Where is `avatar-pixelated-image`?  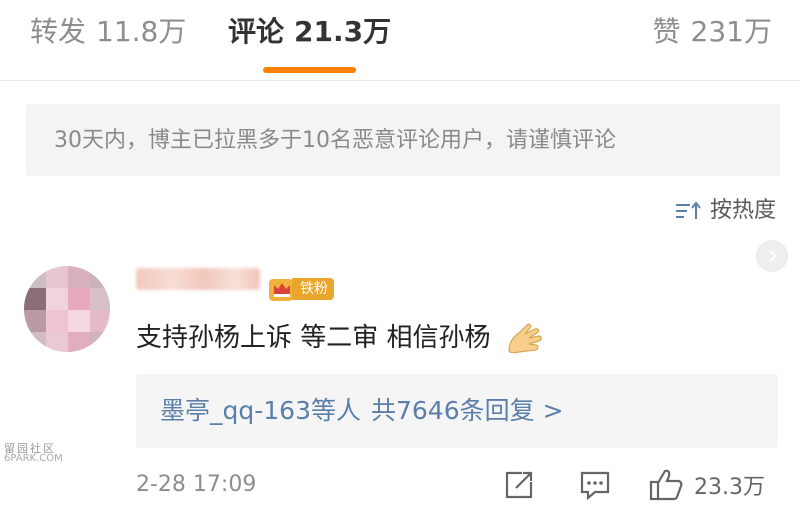
avatar-pixelated-image is located at coordinates (67, 309).